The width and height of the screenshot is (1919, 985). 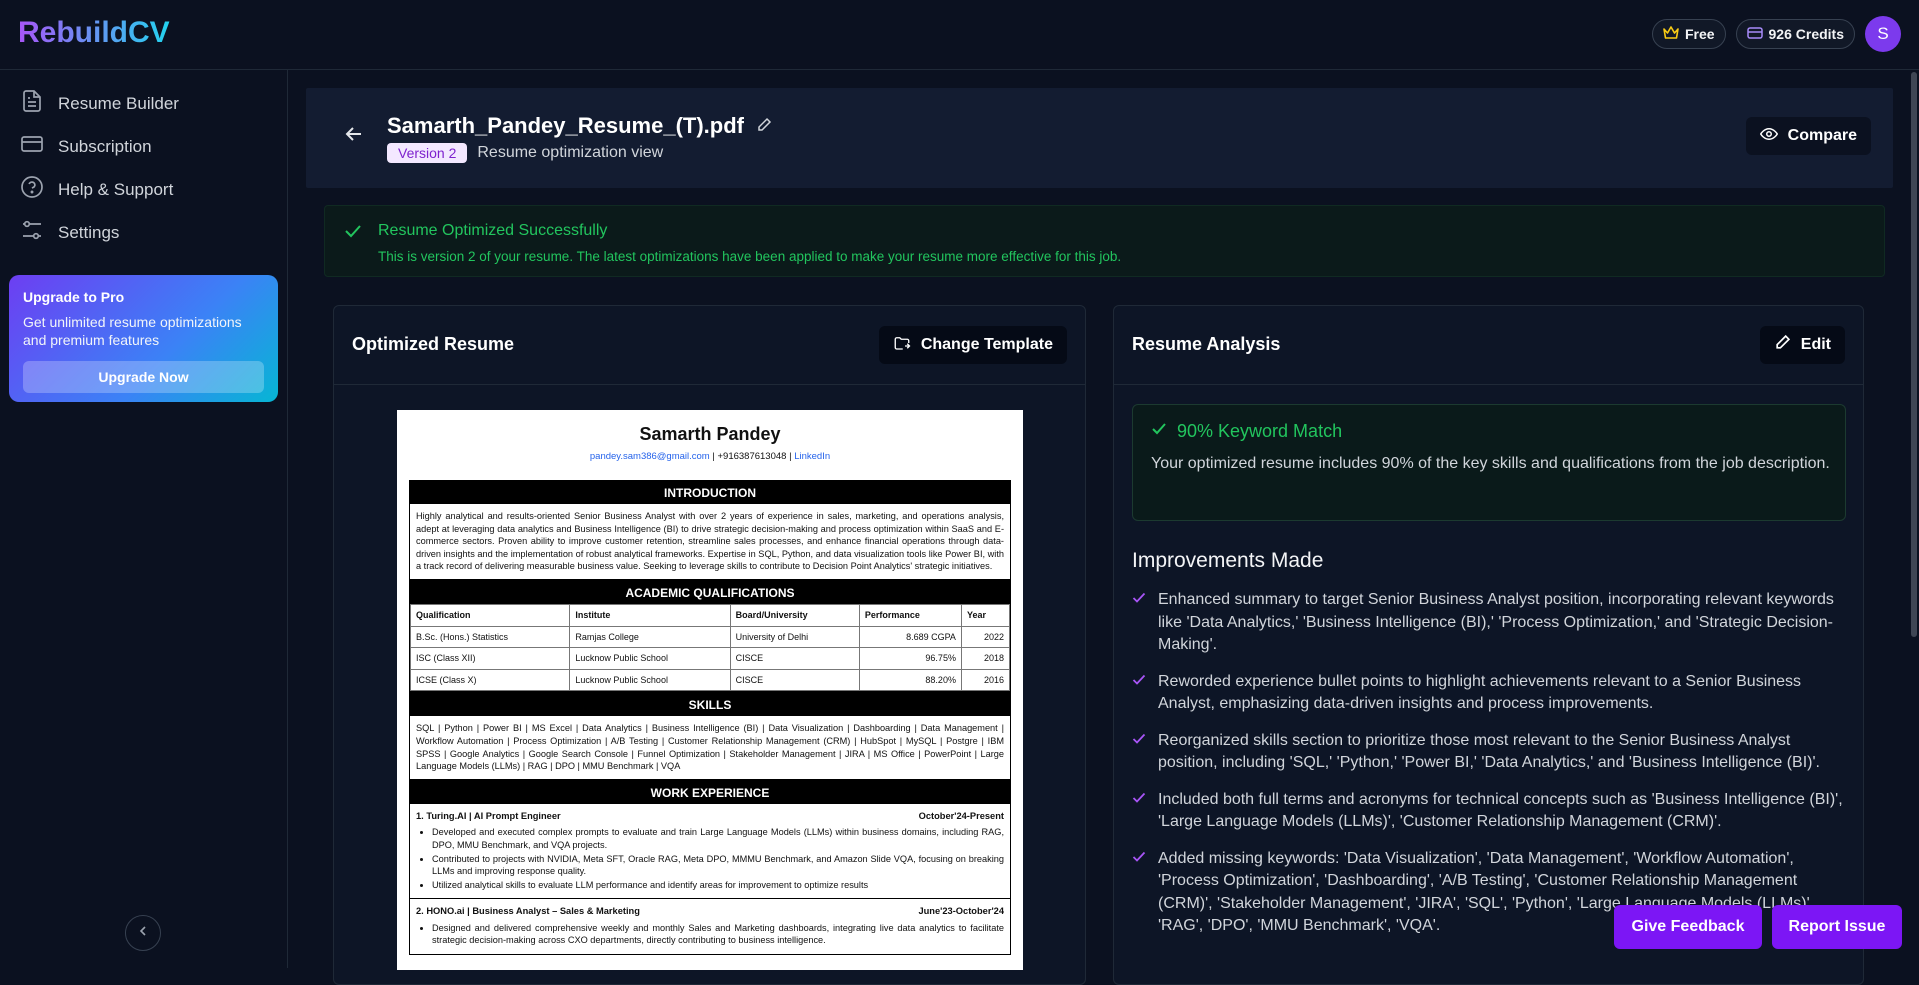 I want to click on table-cell: Ramjas College, so click(x=650, y=637).